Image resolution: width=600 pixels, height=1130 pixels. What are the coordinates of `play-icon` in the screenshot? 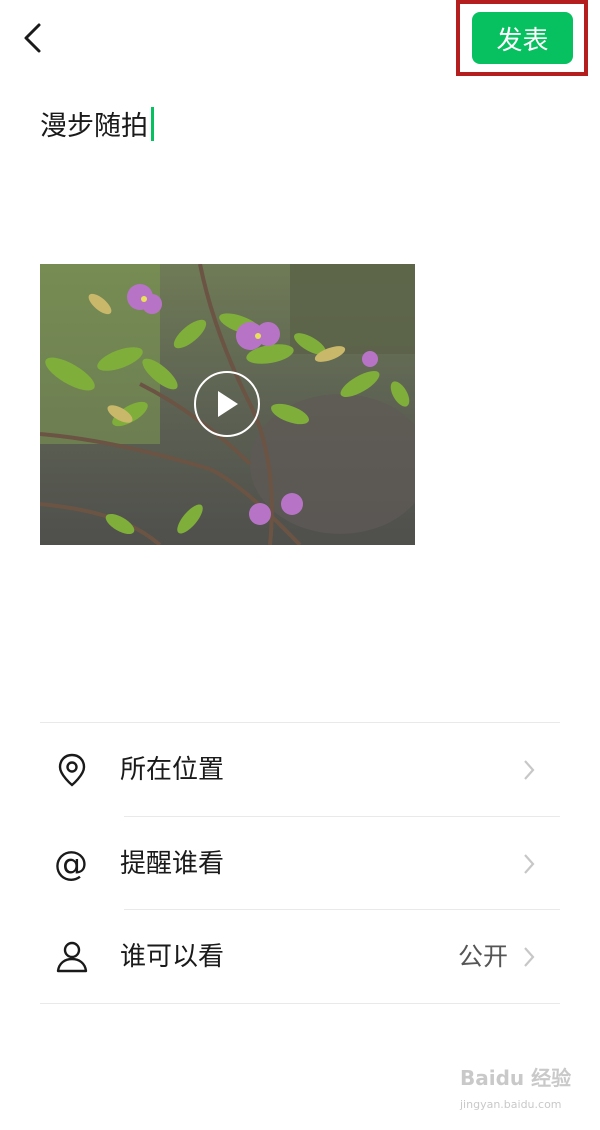 It's located at (228, 404).